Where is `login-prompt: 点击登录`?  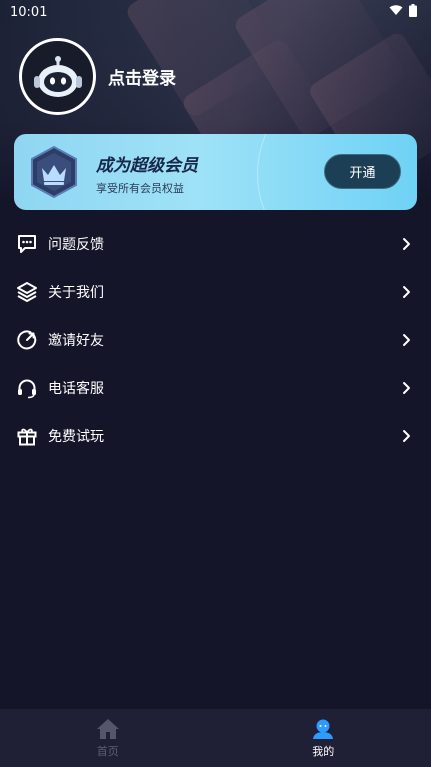
login-prompt: 点击登录 is located at coordinates (142, 76).